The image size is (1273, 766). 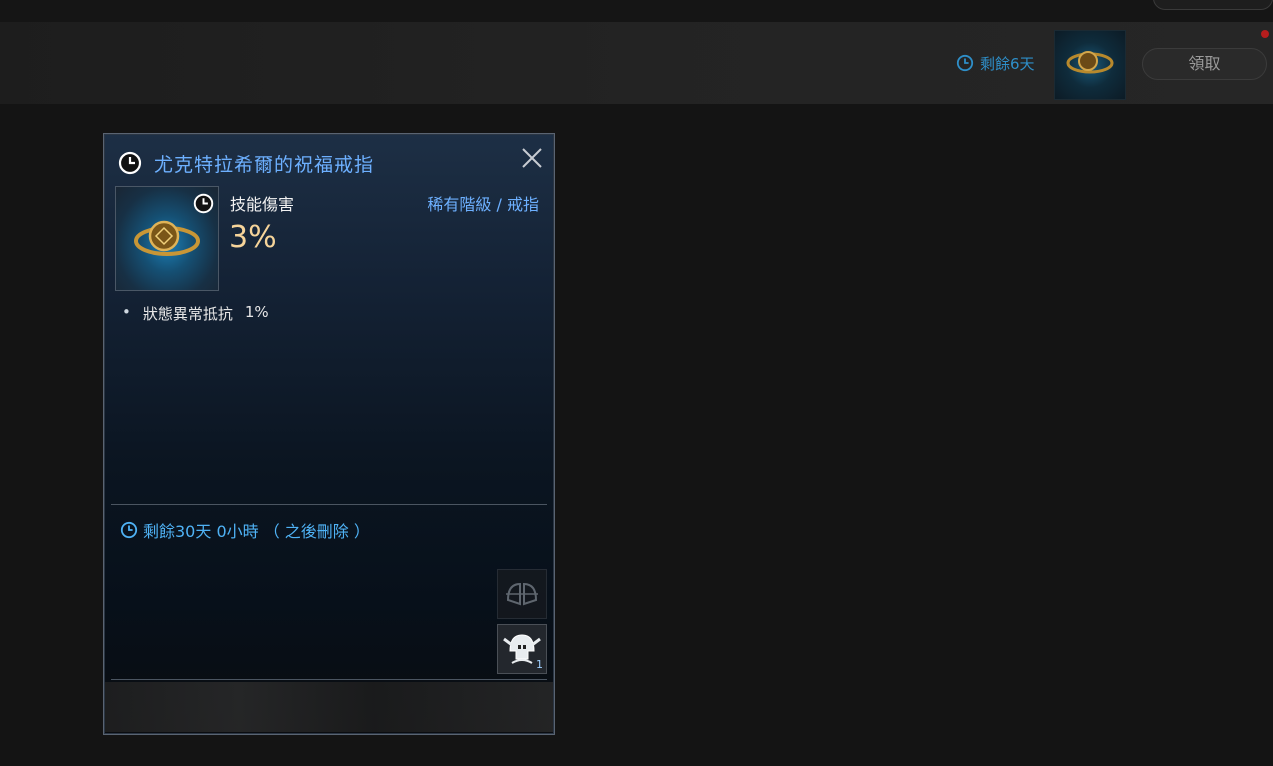 I want to click on item-grade: 稀有階級 / 戒指, so click(x=483, y=204).